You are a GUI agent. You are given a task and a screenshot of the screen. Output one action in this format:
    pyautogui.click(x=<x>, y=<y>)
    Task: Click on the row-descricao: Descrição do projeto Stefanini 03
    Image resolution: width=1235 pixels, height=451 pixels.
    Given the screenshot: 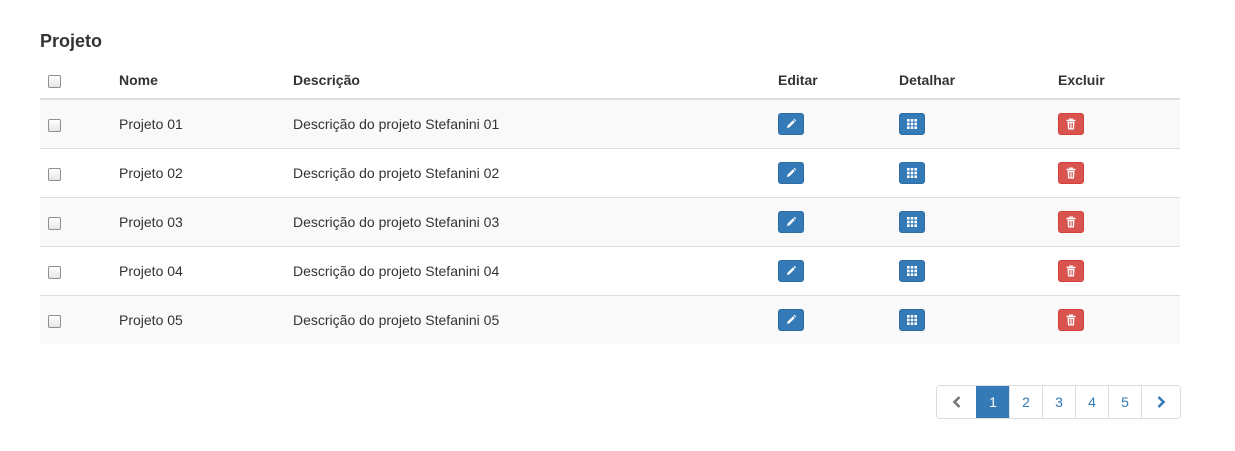 What is the action you would take?
    pyautogui.click(x=535, y=222)
    